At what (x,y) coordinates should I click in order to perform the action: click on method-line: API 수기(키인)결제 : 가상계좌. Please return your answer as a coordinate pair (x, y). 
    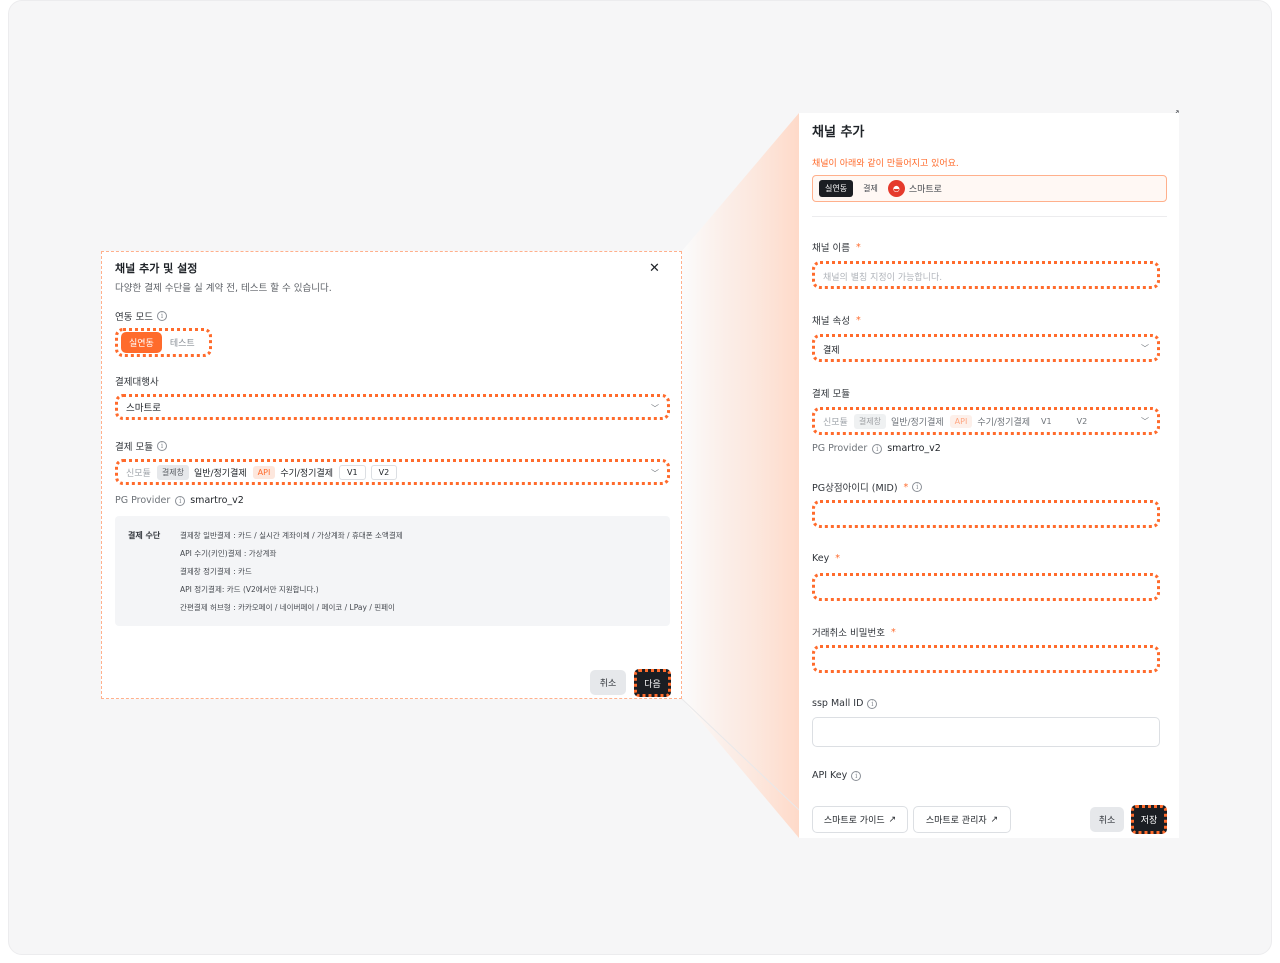
    Looking at the image, I should click on (228, 553).